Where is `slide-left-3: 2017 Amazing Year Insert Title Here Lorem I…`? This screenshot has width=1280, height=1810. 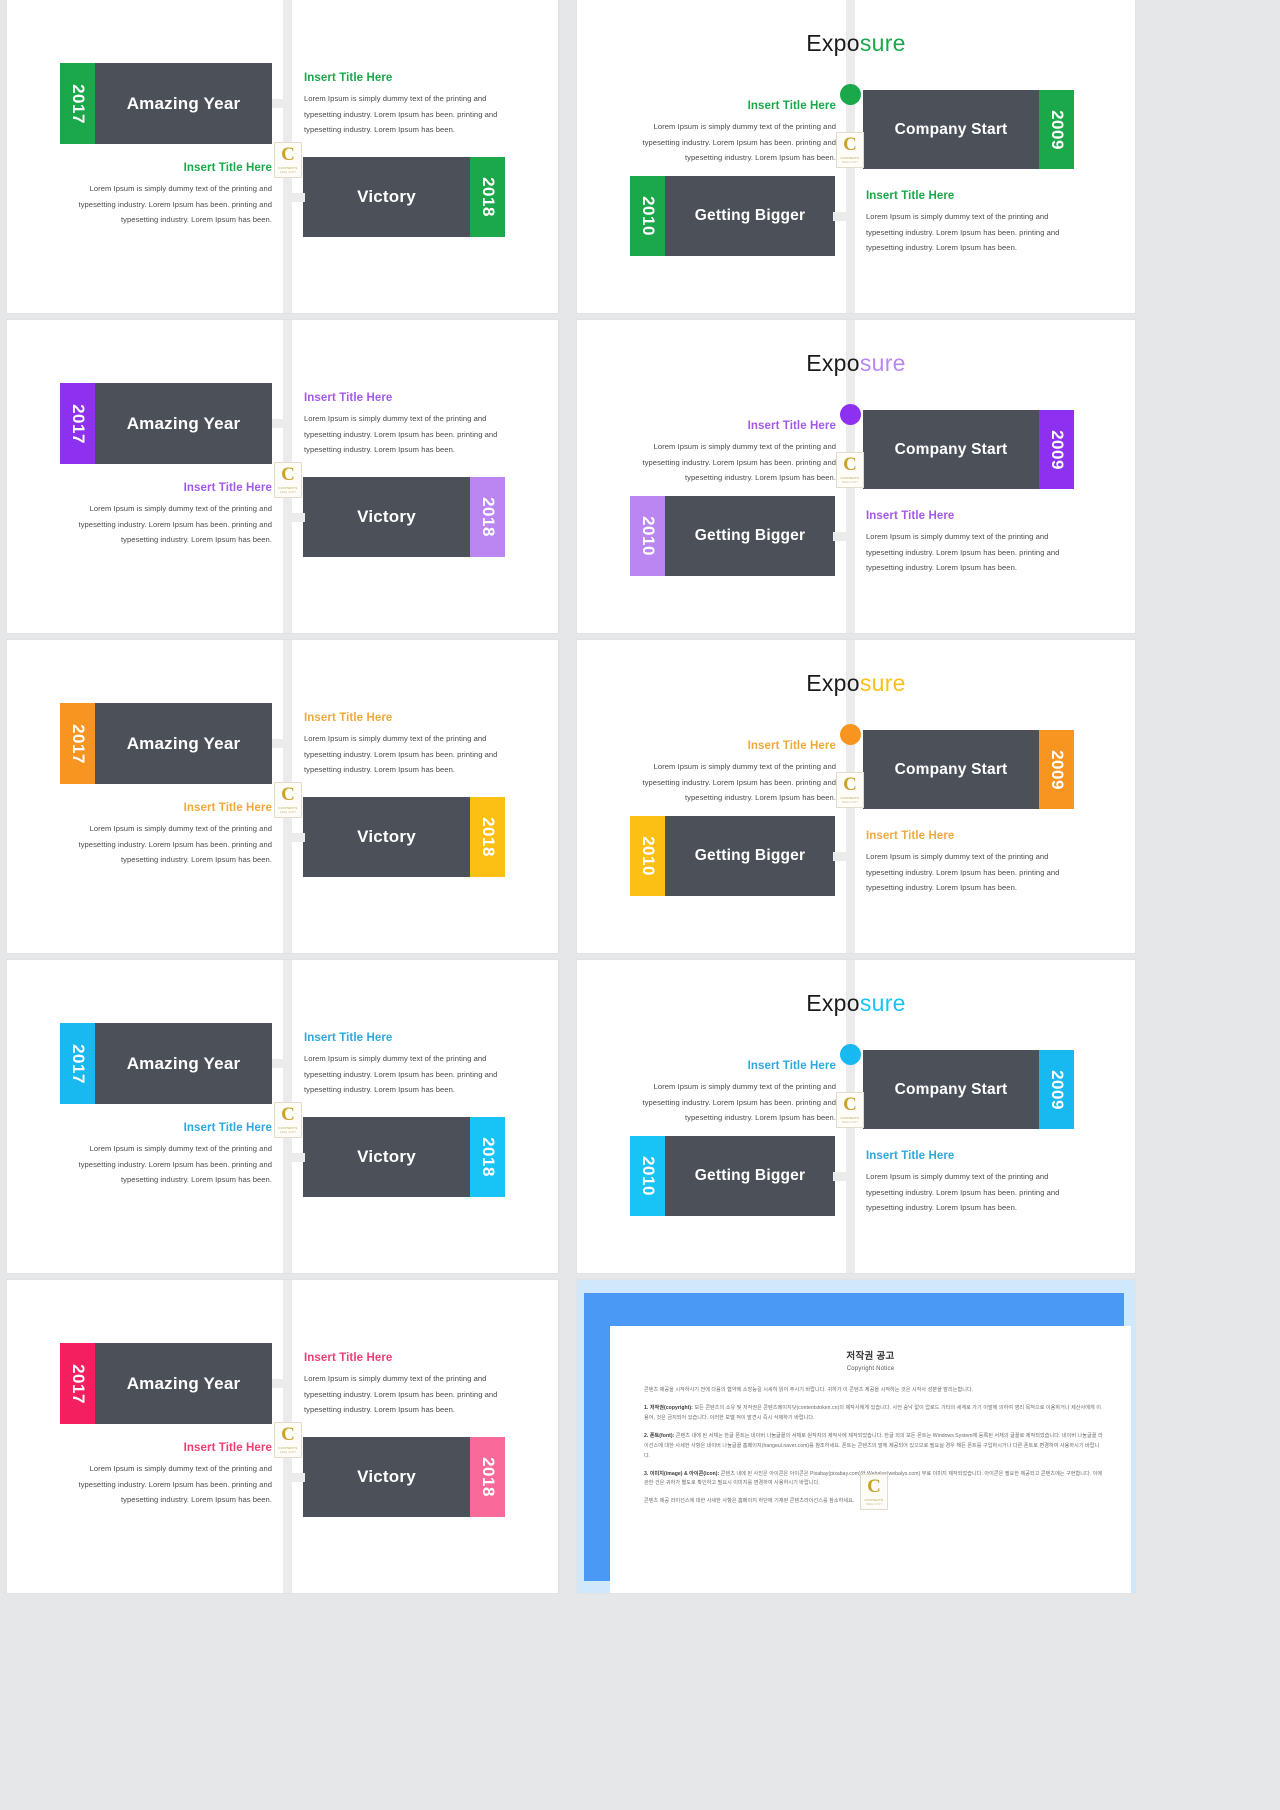 slide-left-3: 2017 Amazing Year Insert Title Here Lorem I… is located at coordinates (282, 796).